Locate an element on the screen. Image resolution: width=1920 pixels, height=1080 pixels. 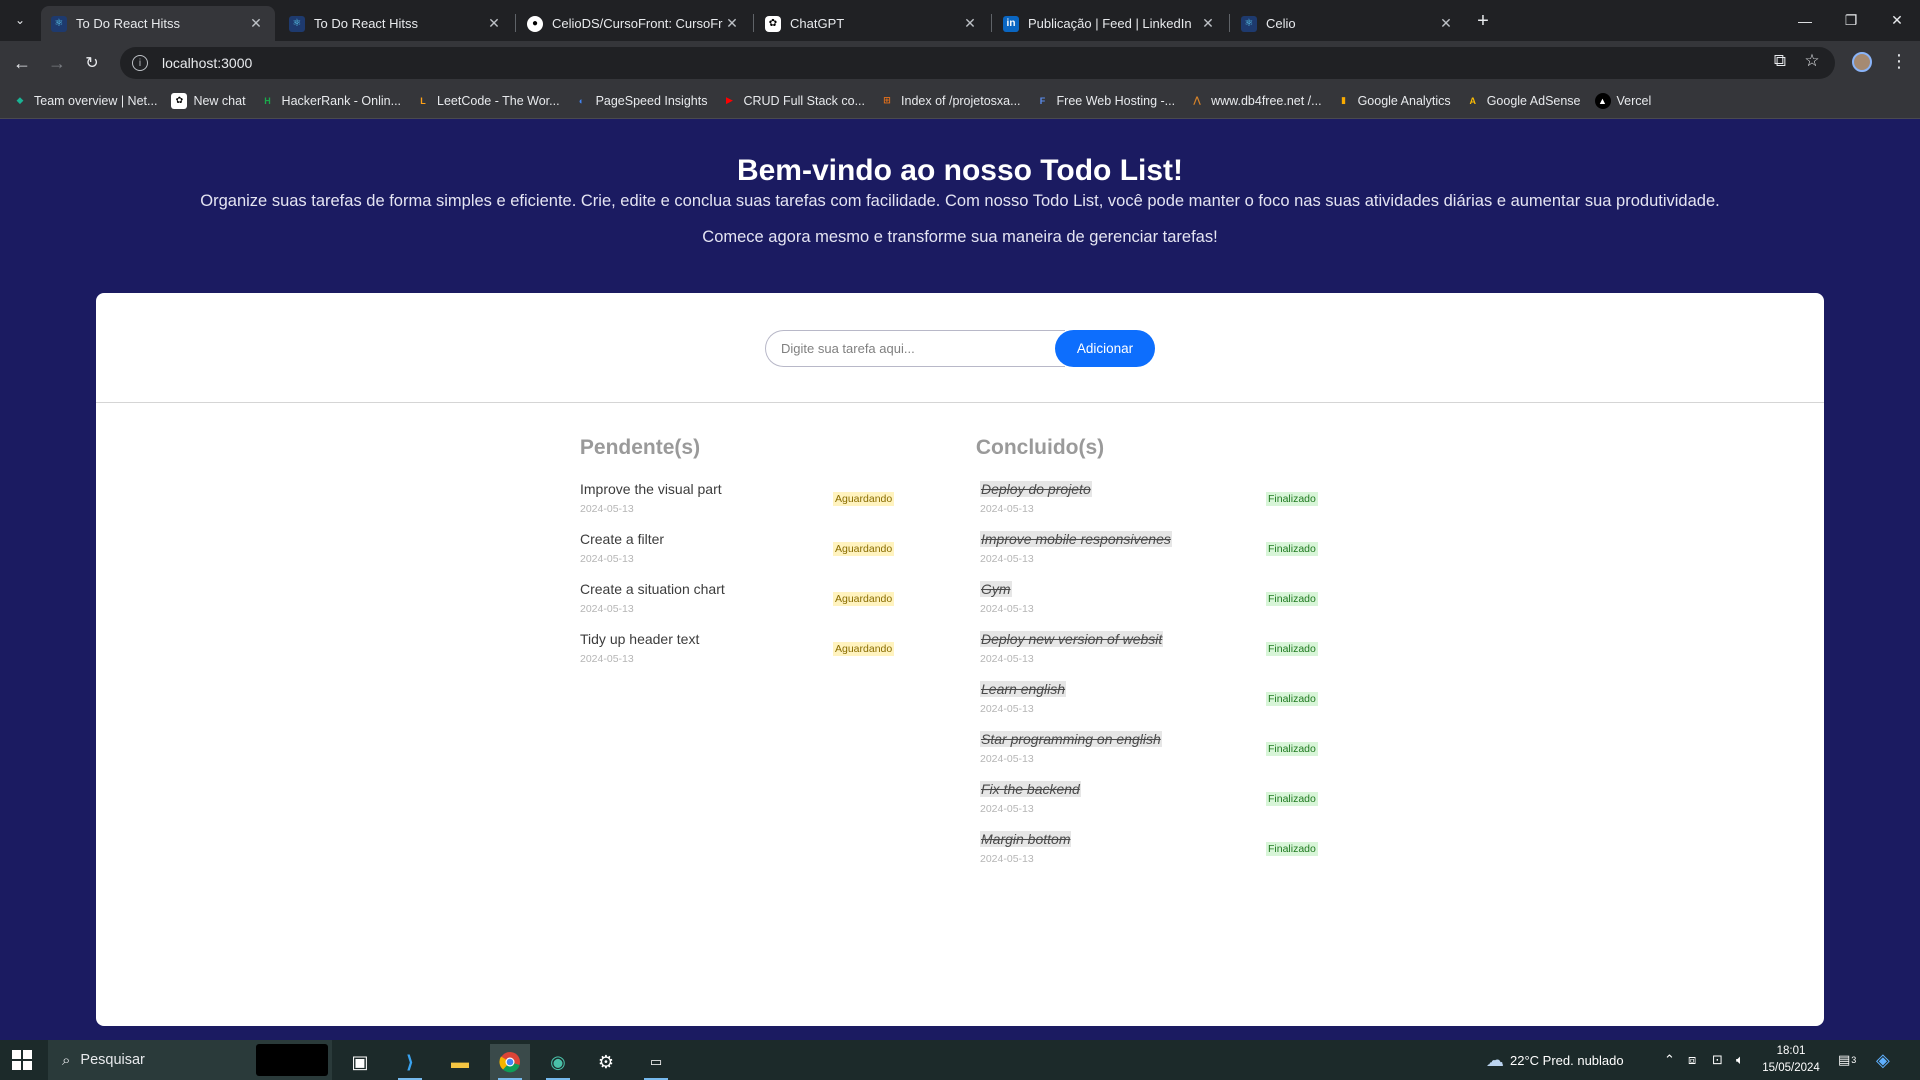
profile-avatar is located at coordinates (1862, 62).